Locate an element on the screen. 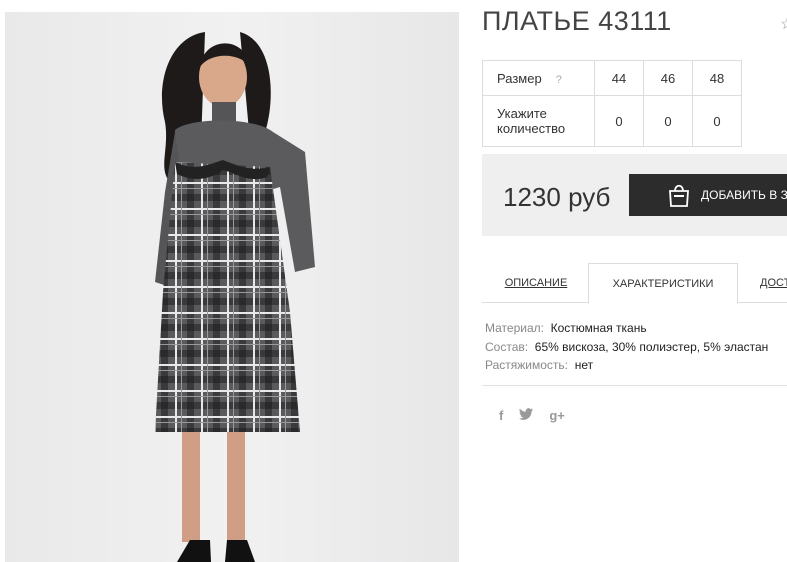  prop-stretch: Растяжимость: нет is located at coordinates (626, 365).